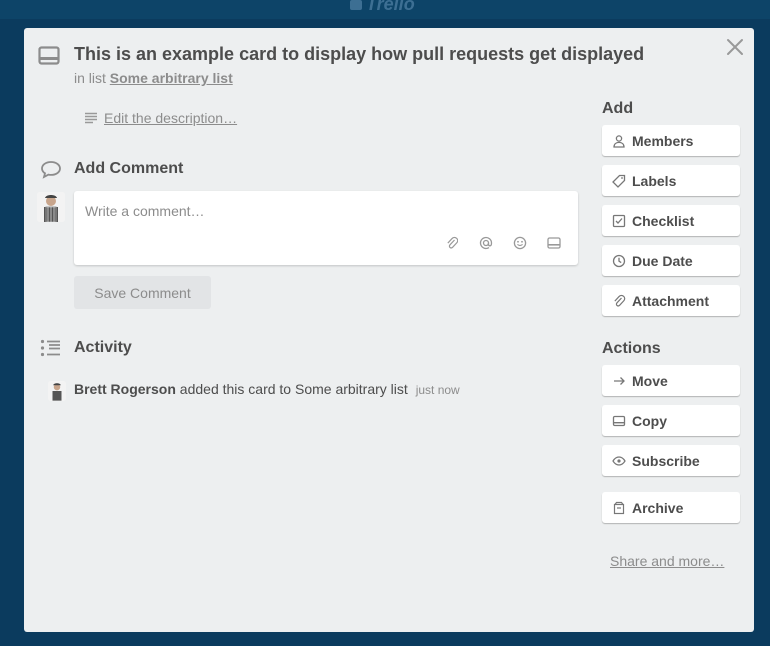  What do you see at coordinates (51, 350) in the screenshot?
I see `activity-icon` at bounding box center [51, 350].